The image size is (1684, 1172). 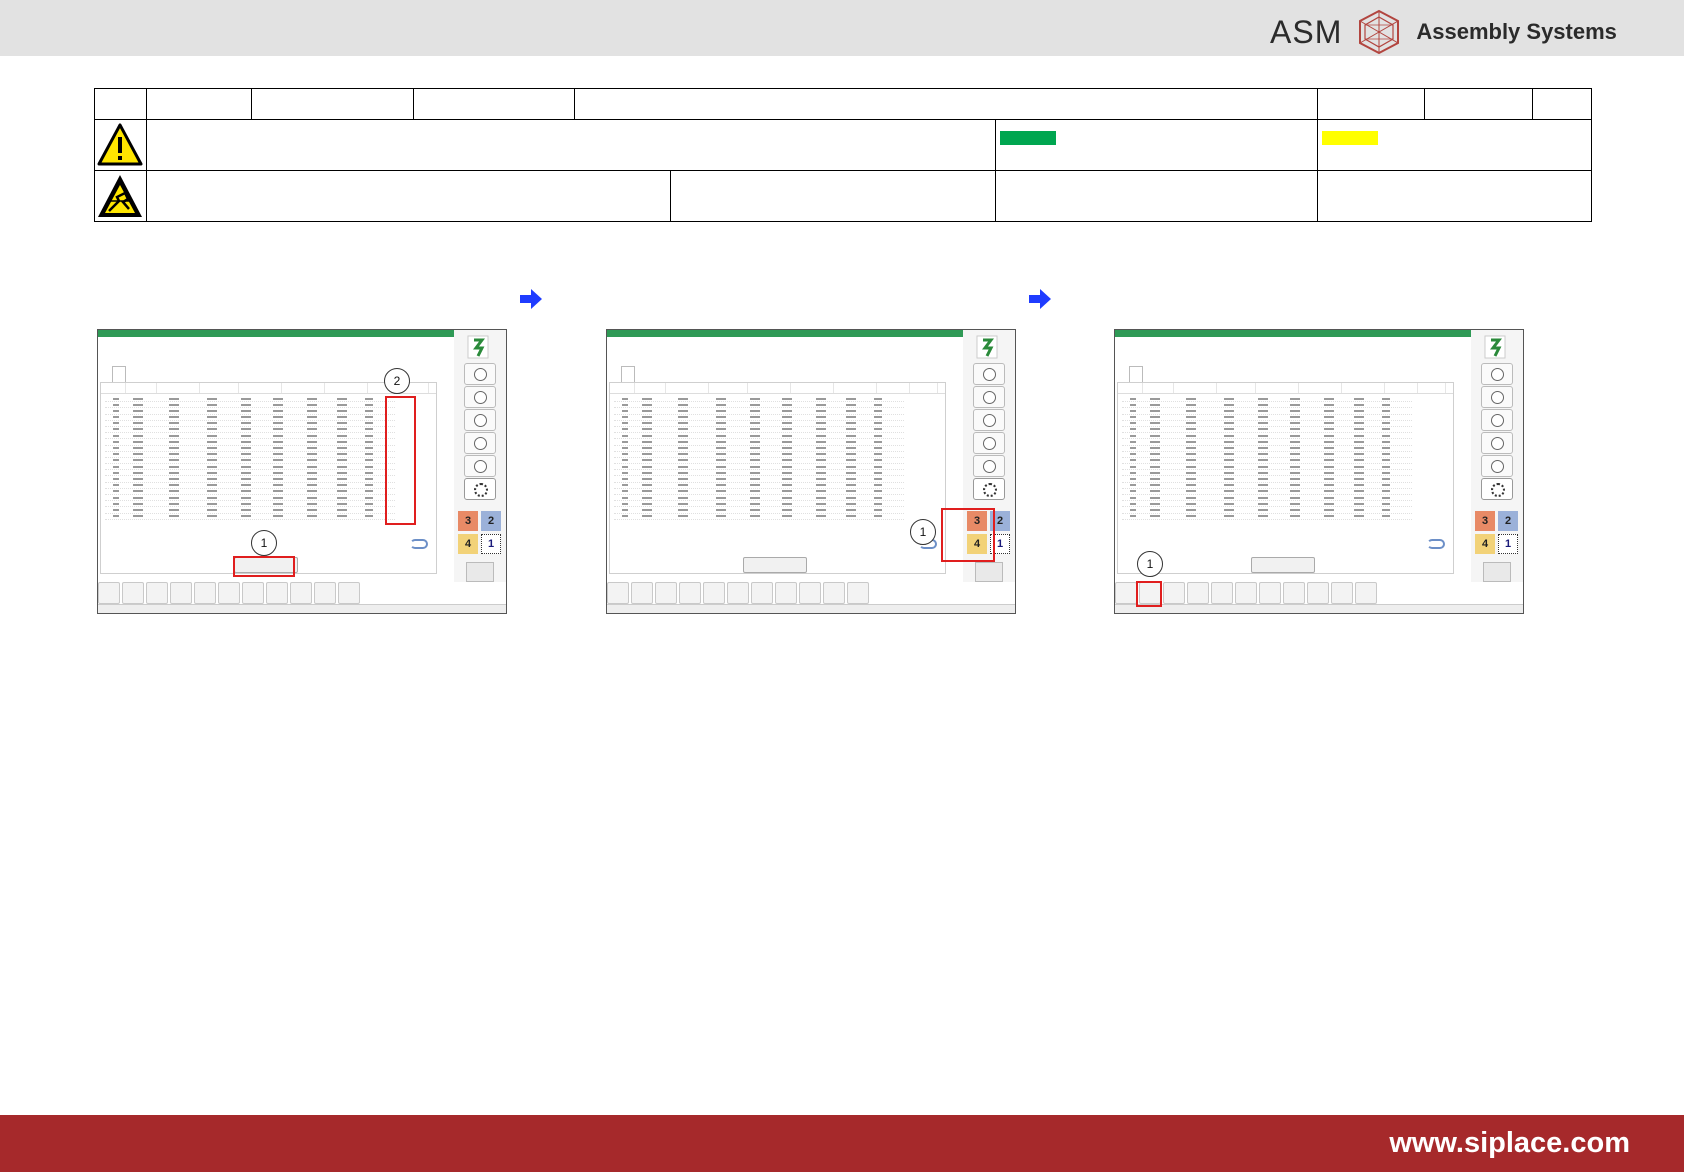 What do you see at coordinates (1149, 594) in the screenshot?
I see `toolbar-button-highlight` at bounding box center [1149, 594].